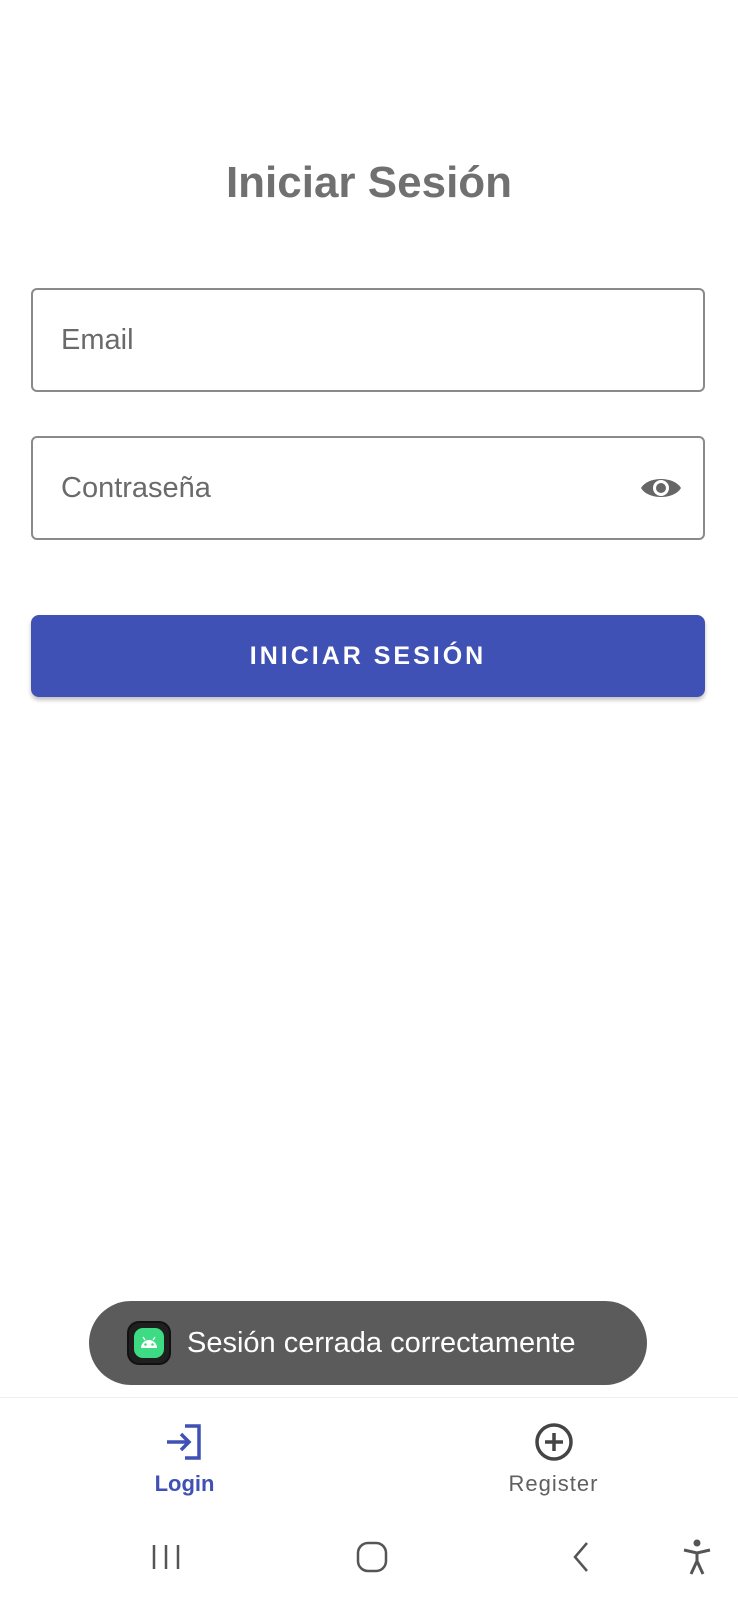 The height and width of the screenshot is (1600, 738). I want to click on nav-item-register: Register, so click(553, 1454).